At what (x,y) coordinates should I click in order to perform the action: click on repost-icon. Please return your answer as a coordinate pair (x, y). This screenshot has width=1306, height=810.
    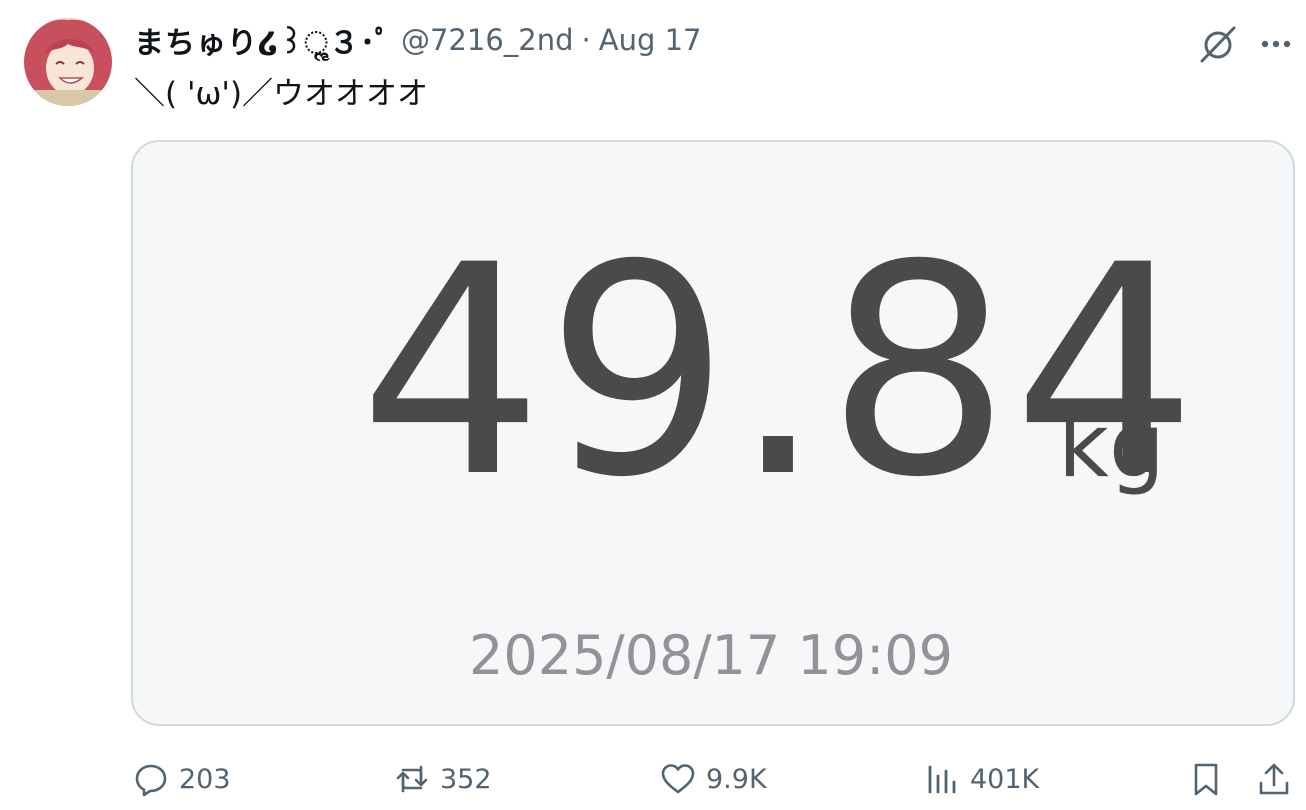
    Looking at the image, I should click on (412, 779).